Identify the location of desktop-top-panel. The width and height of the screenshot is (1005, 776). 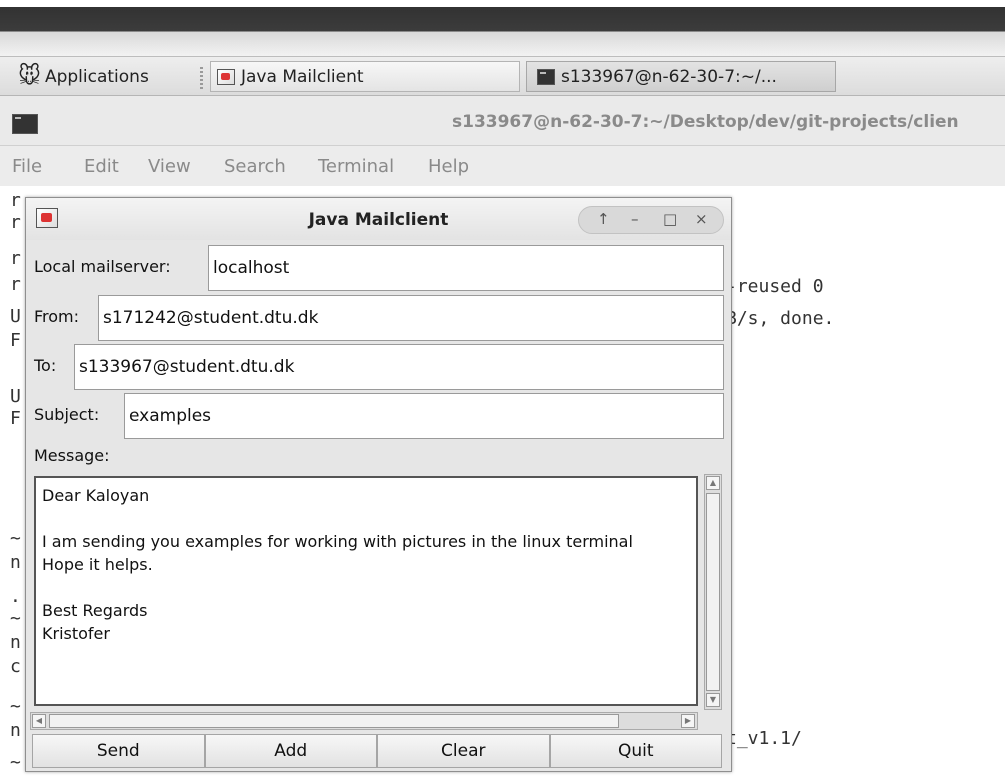
(502, 28).